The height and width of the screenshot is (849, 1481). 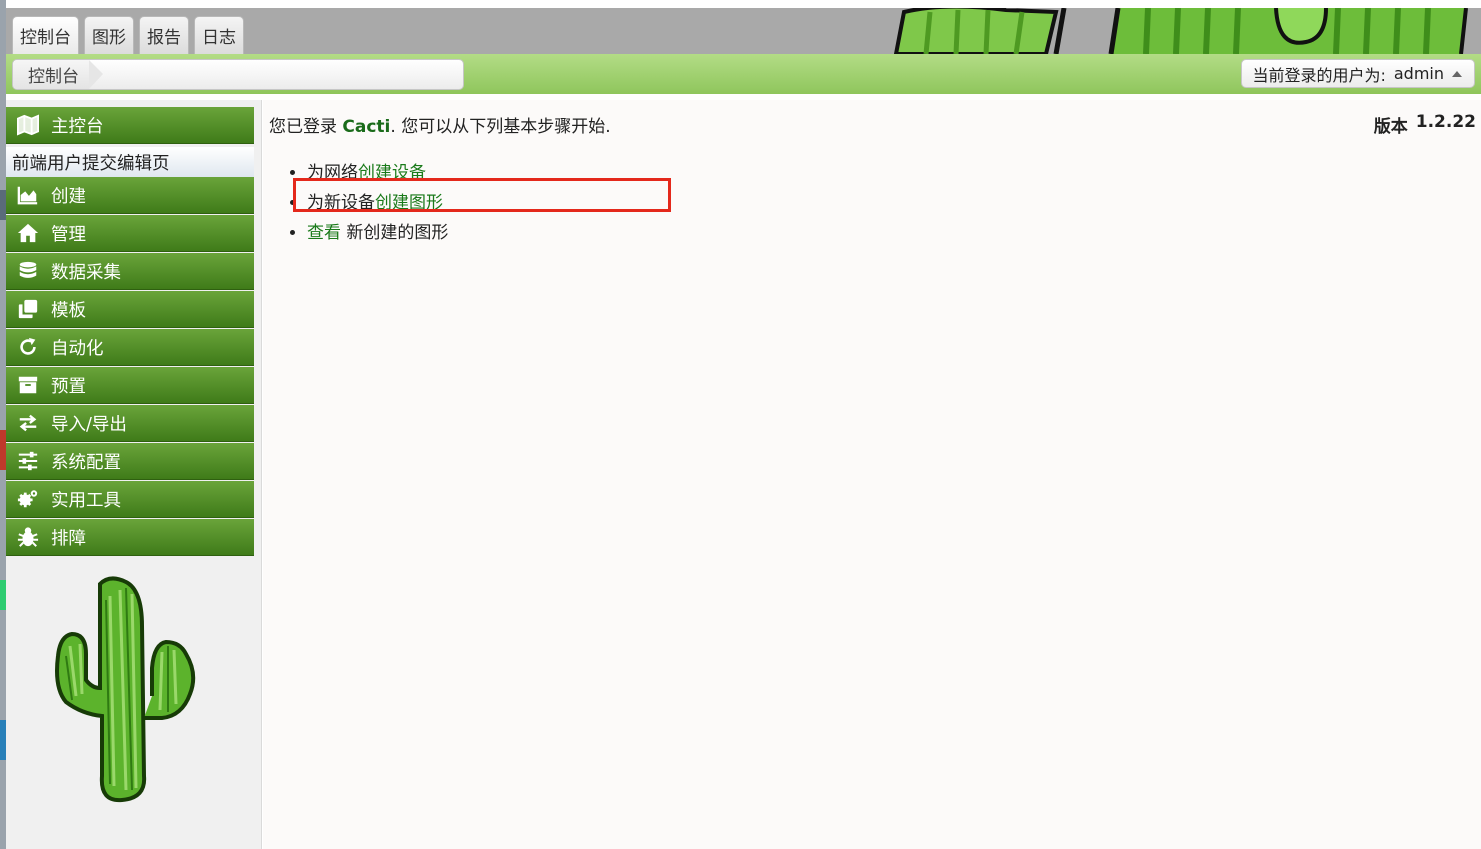 What do you see at coordinates (86, 462) in the screenshot?
I see `sidebar-item-label: 系统配置` at bounding box center [86, 462].